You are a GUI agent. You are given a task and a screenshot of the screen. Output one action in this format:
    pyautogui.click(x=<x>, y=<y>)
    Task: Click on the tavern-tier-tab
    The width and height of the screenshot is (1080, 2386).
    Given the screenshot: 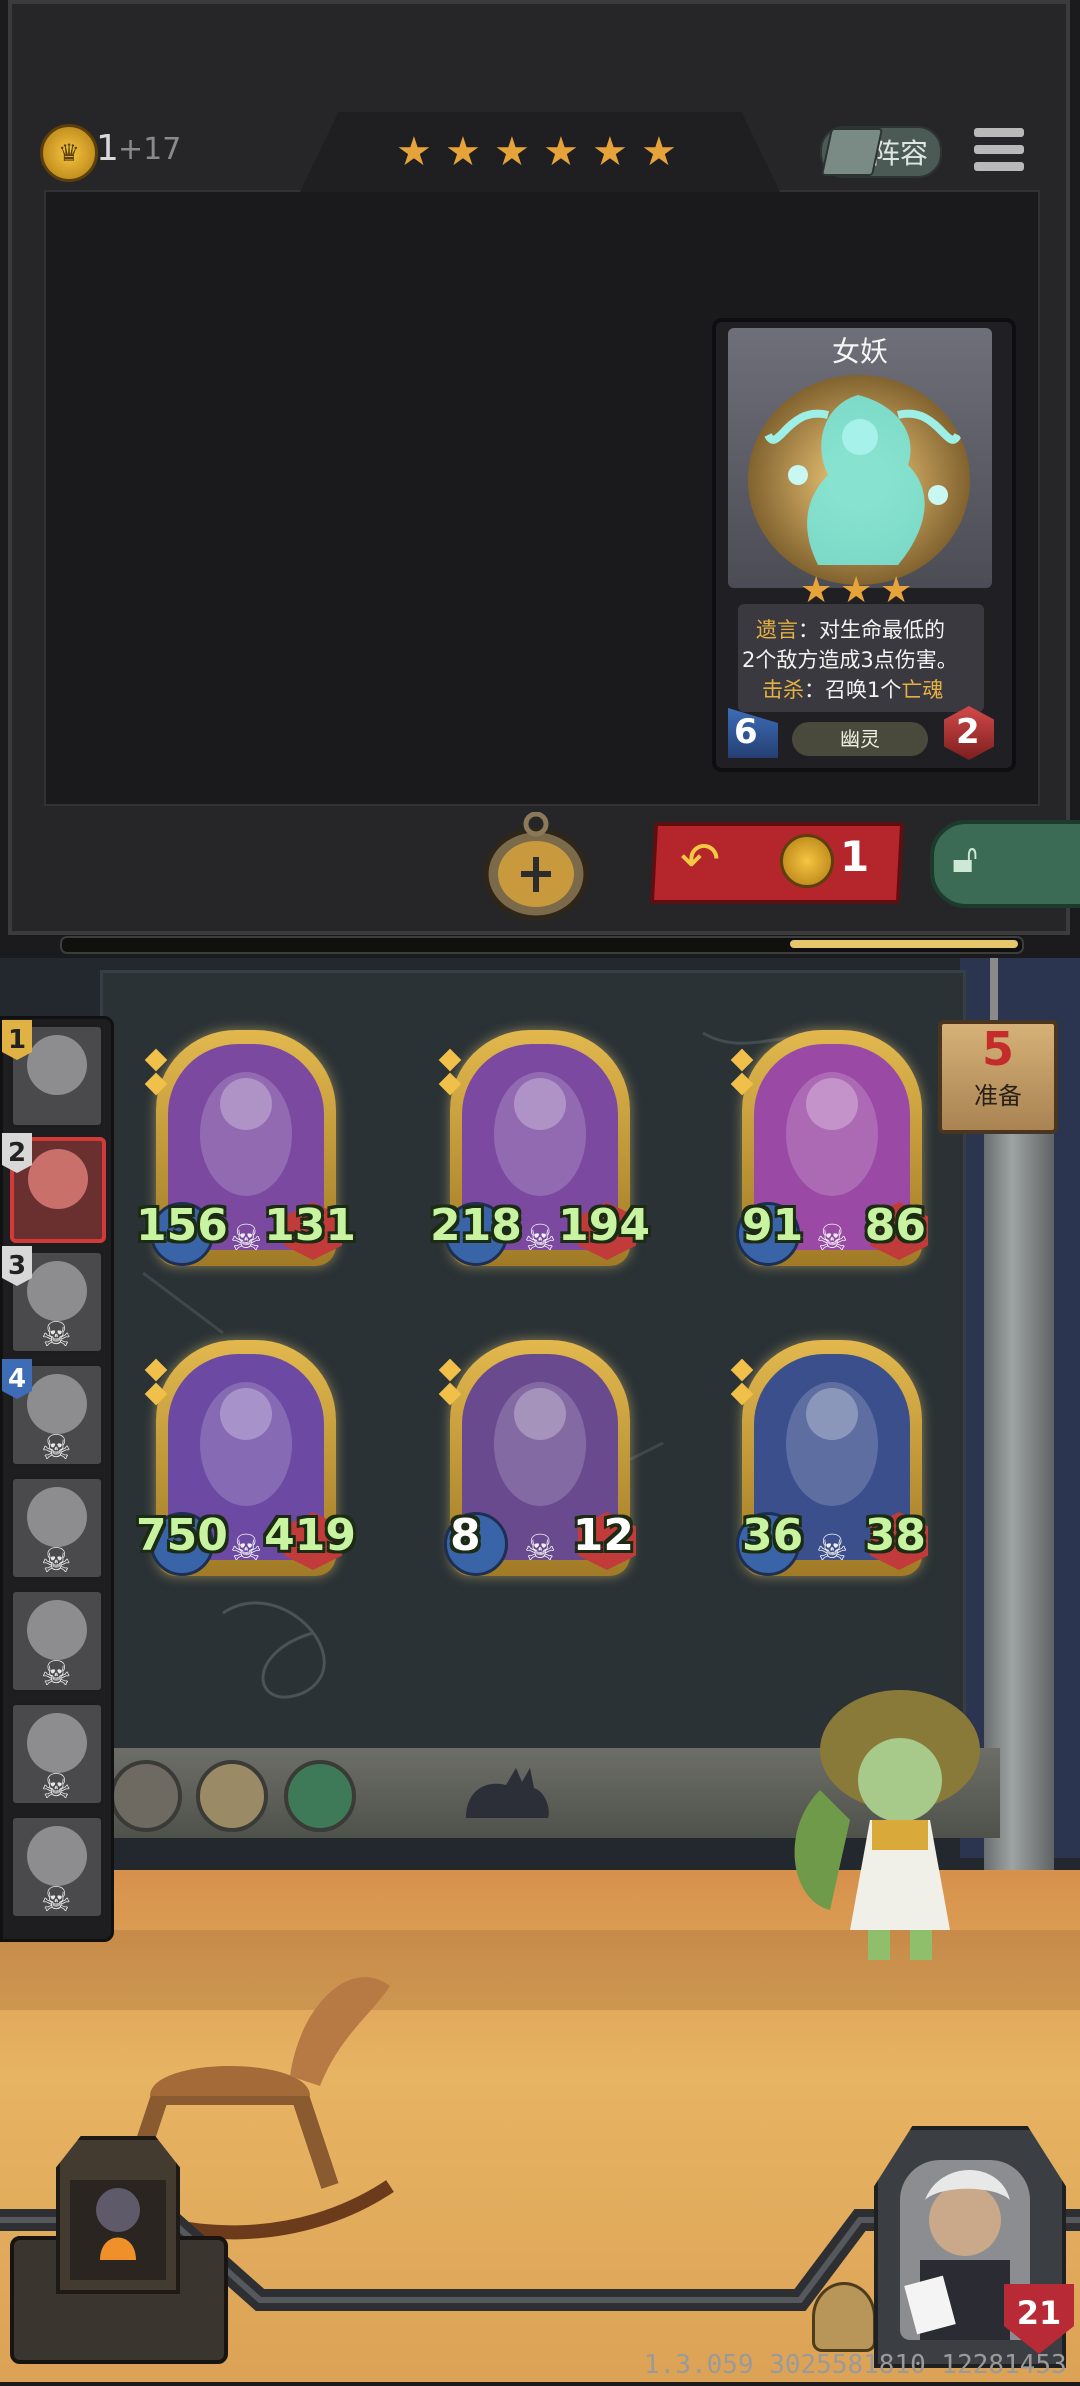 What is the action you would take?
    pyautogui.click(x=540, y=152)
    